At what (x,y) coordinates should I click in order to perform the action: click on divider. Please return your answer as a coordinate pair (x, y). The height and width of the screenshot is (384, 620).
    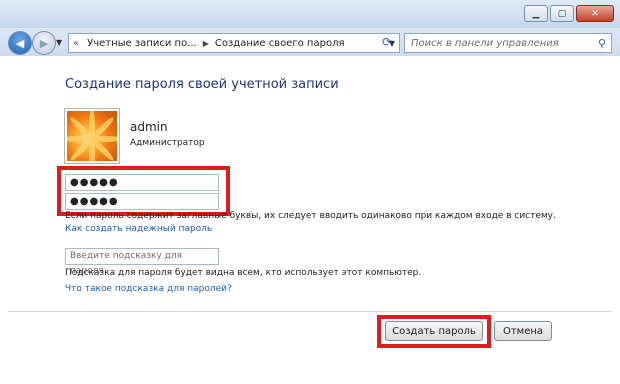
    Looking at the image, I should click on (310, 311).